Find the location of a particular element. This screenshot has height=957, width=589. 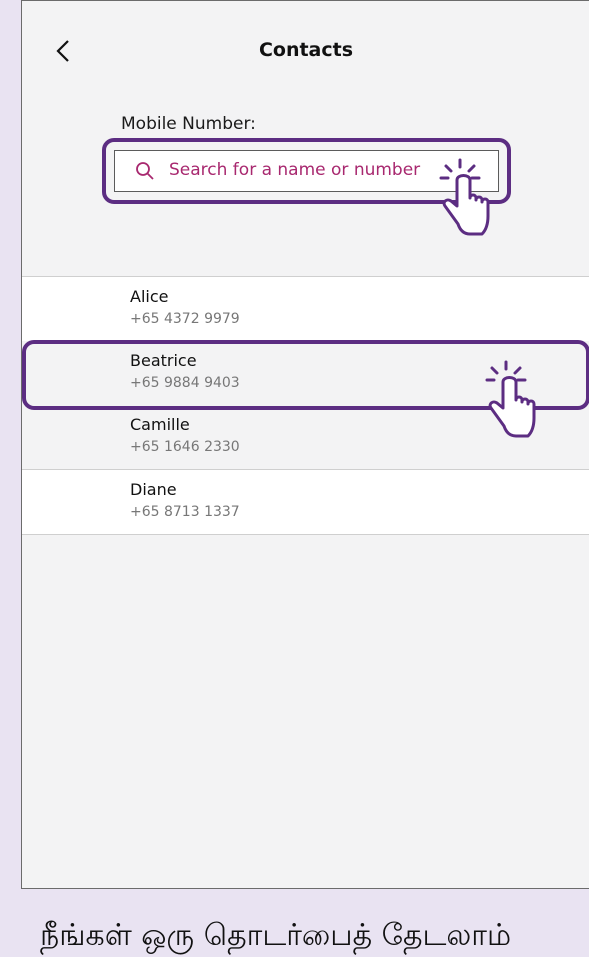

page-title: Contacts is located at coordinates (306, 50).